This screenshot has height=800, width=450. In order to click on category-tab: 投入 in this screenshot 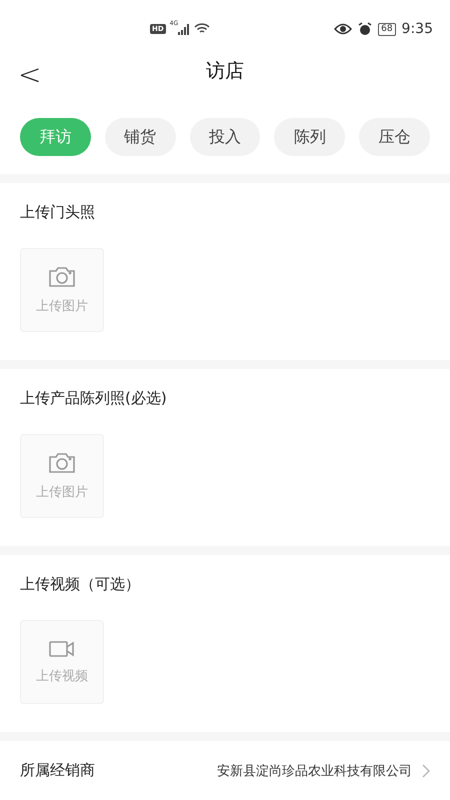, I will do `click(225, 137)`.